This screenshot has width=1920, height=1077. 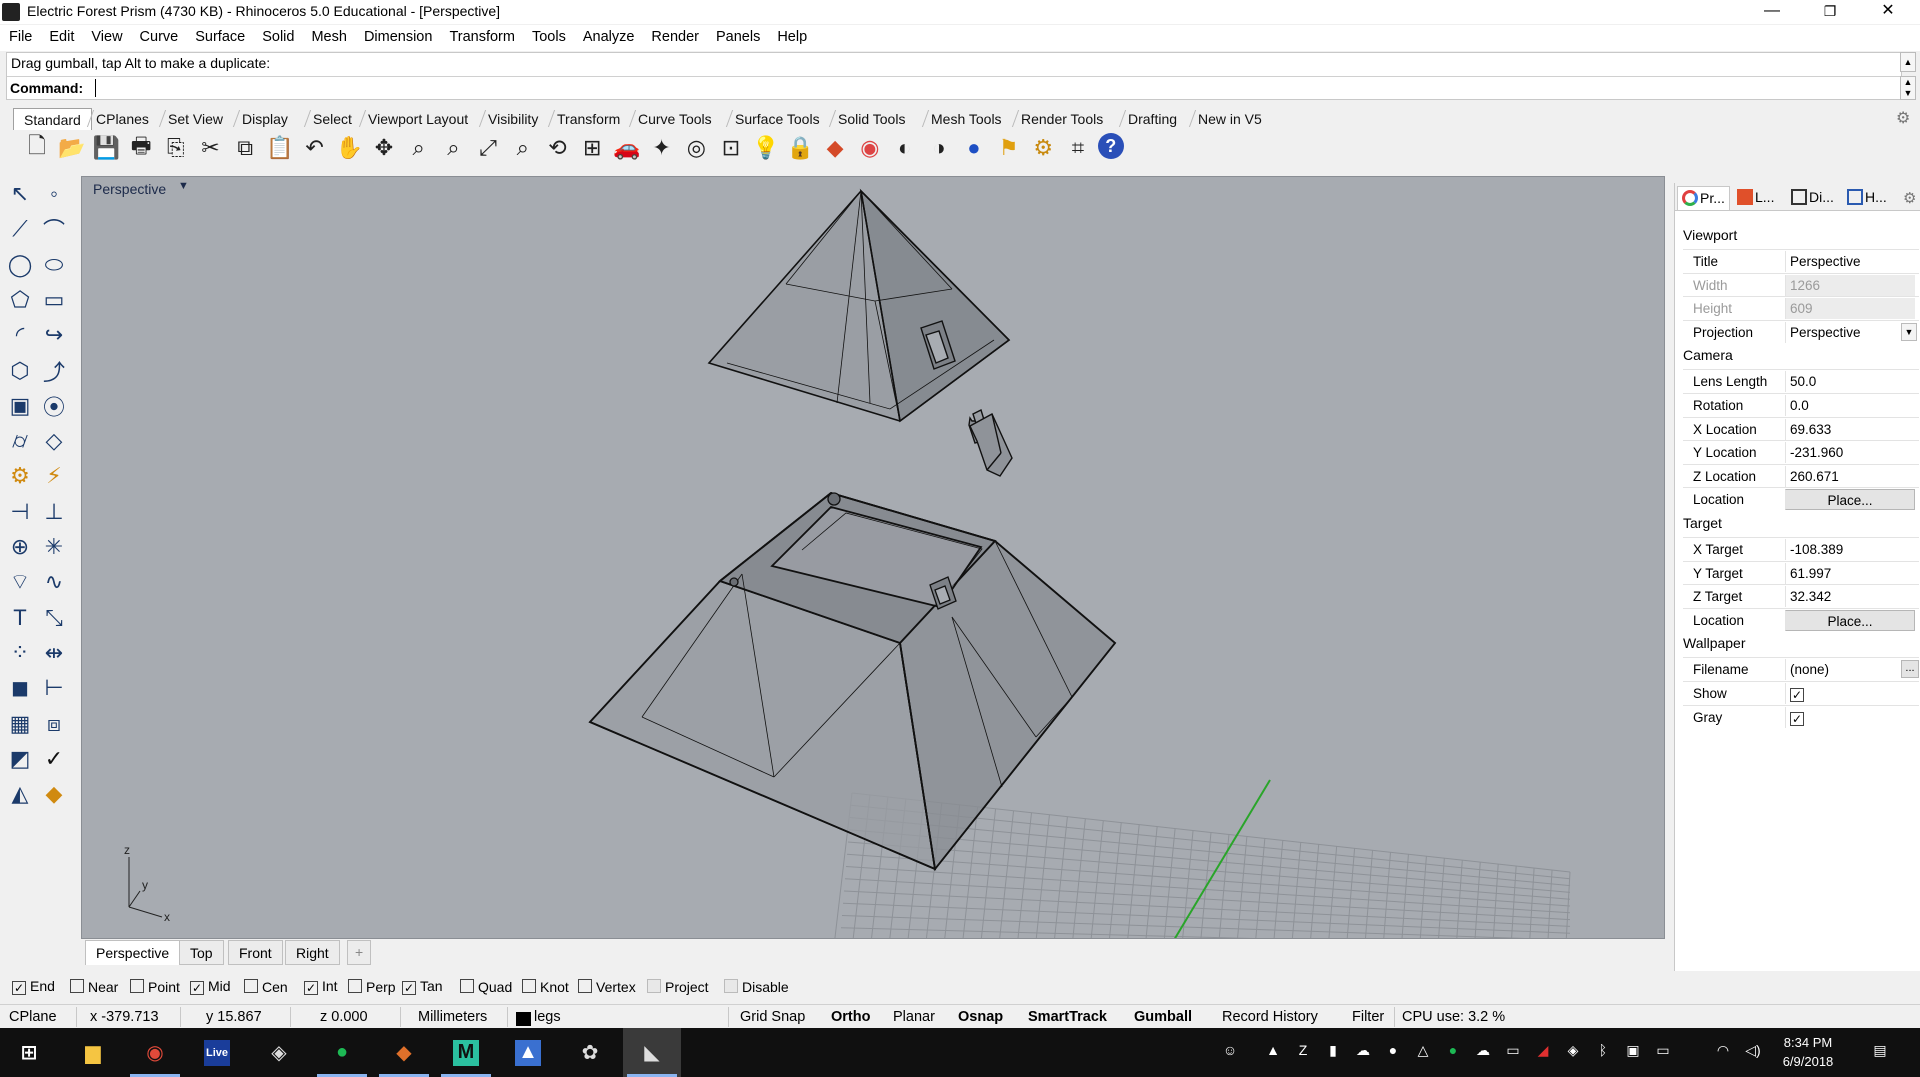 What do you see at coordinates (33, 986) in the screenshot?
I see `osnap-end: ✓ End` at bounding box center [33, 986].